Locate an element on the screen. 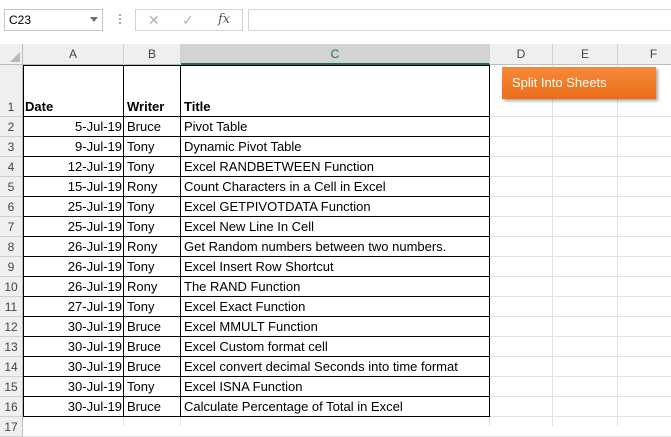  row-header-7: 7 is located at coordinates (11, 227).